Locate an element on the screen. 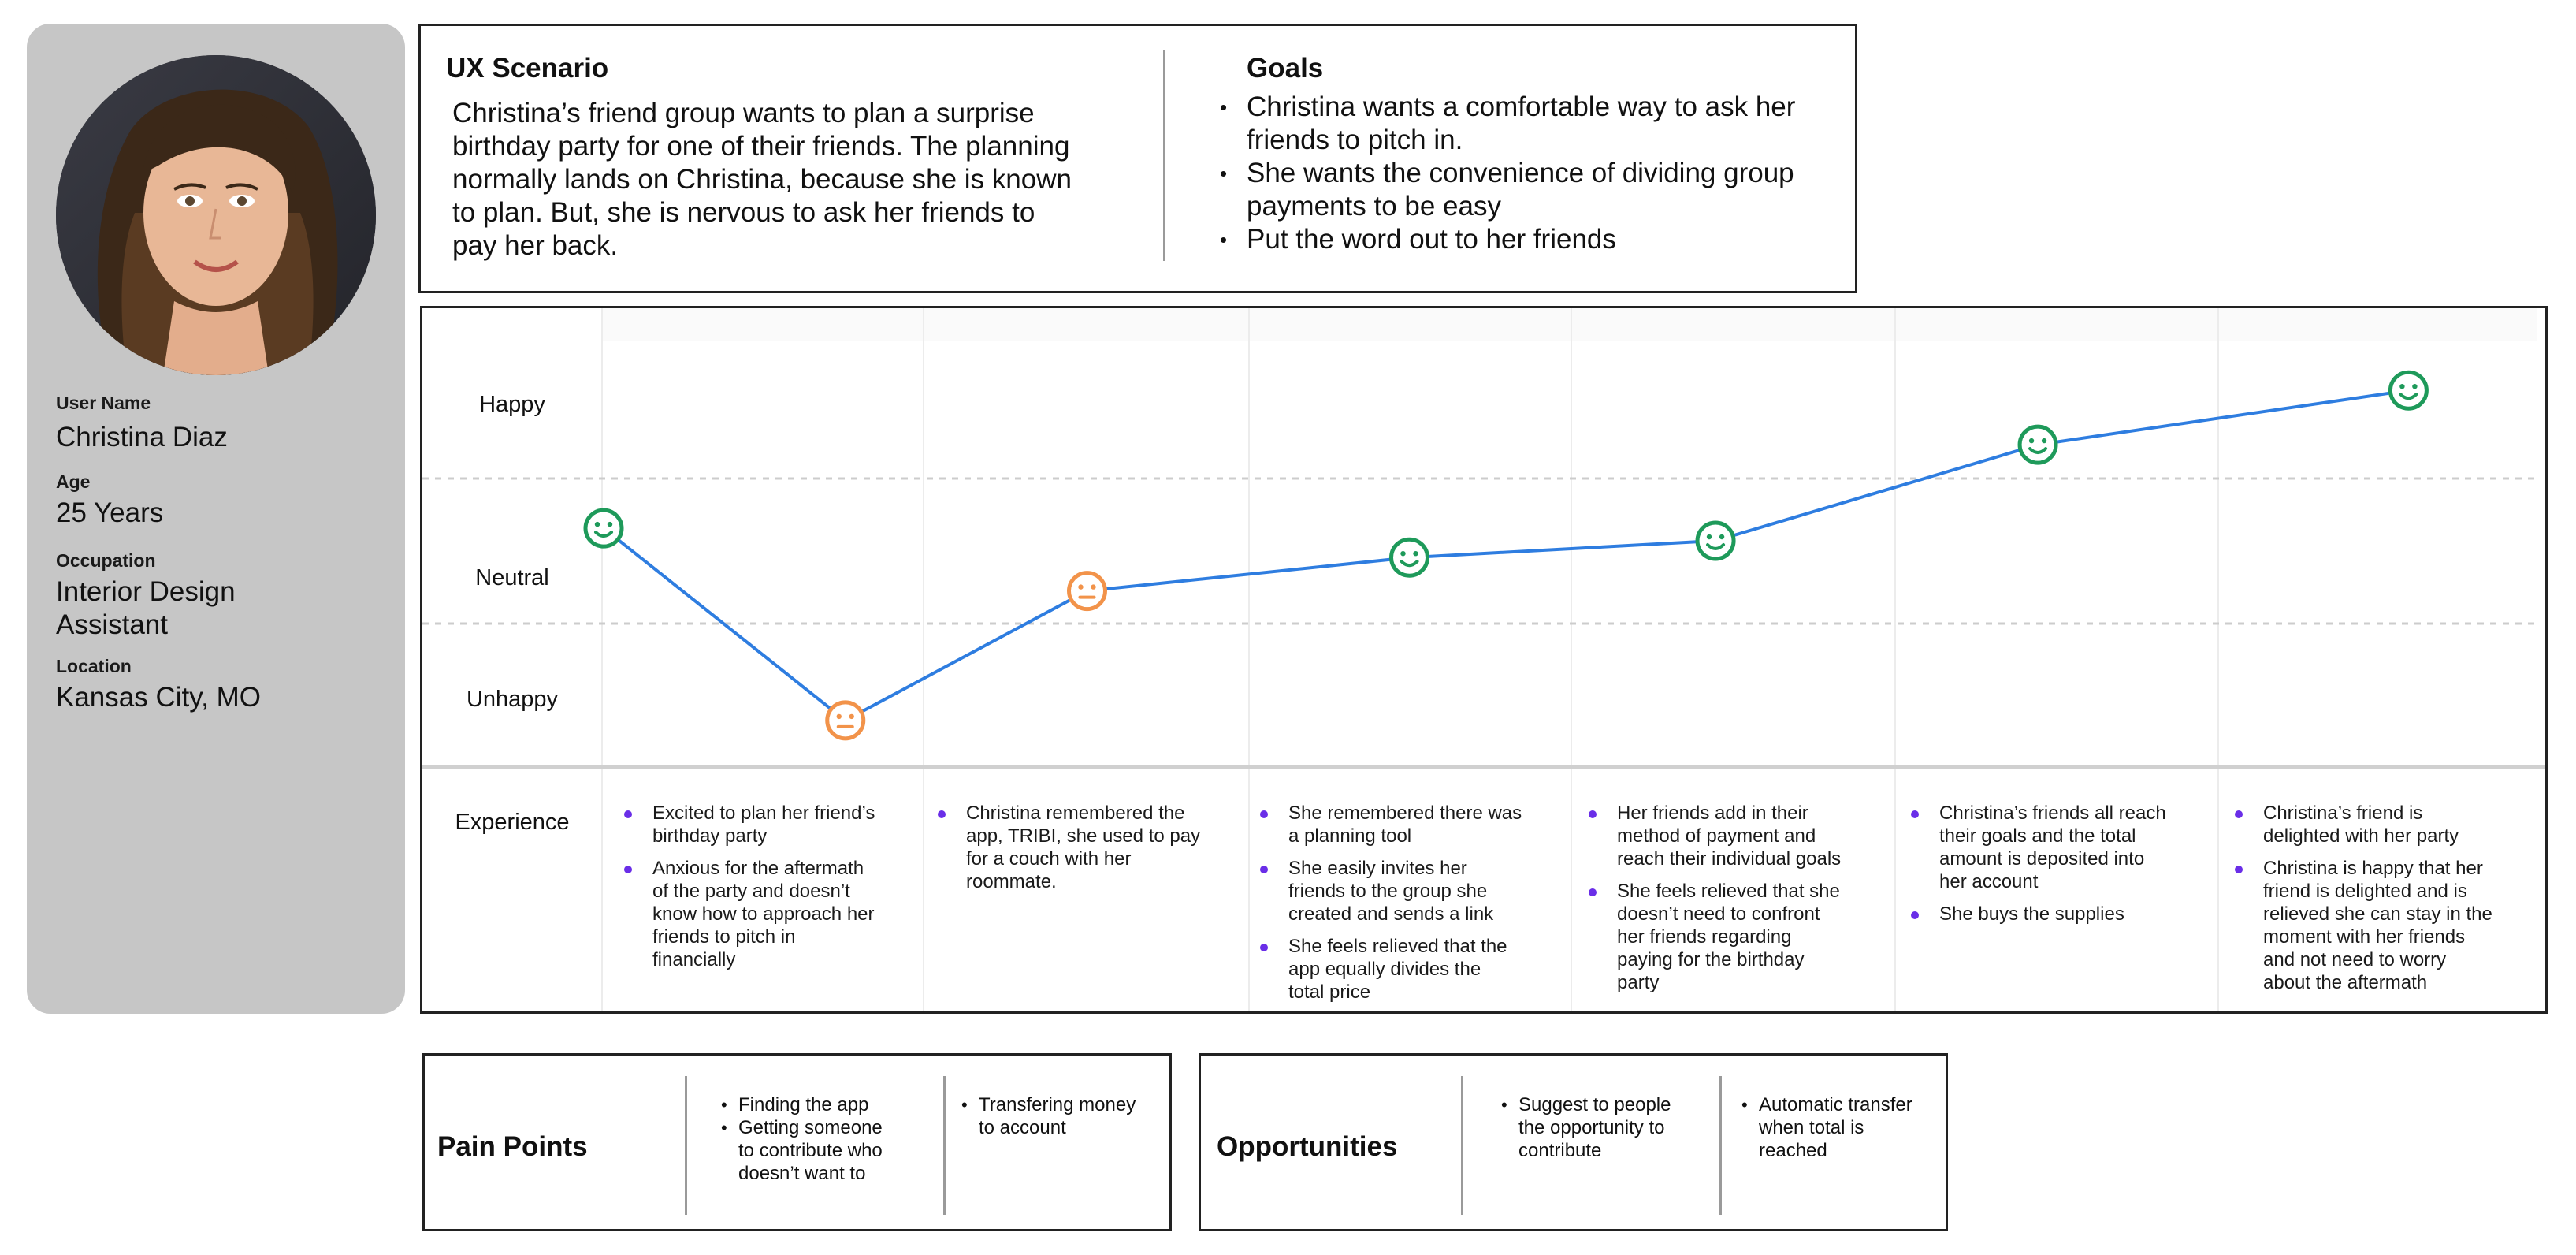 The width and height of the screenshot is (2576, 1255). experience-line: app, TRIBI, she used to pay is located at coordinates (1083, 836).